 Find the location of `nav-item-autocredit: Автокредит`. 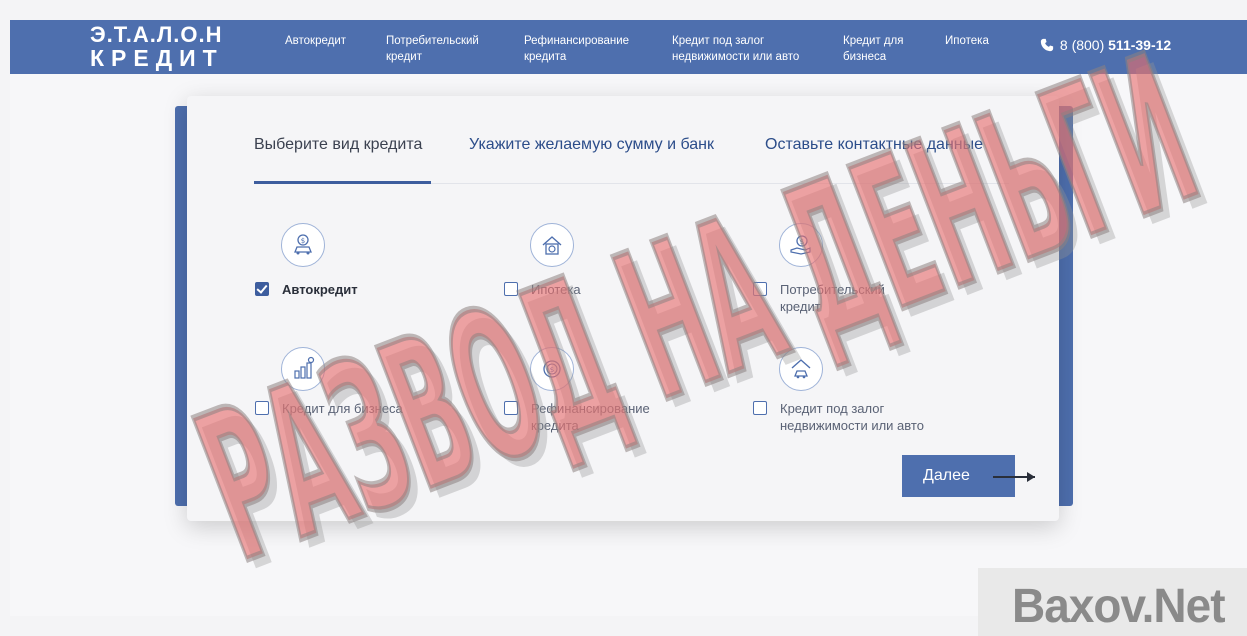

nav-item-autocredit: Автокредит is located at coordinates (315, 41).